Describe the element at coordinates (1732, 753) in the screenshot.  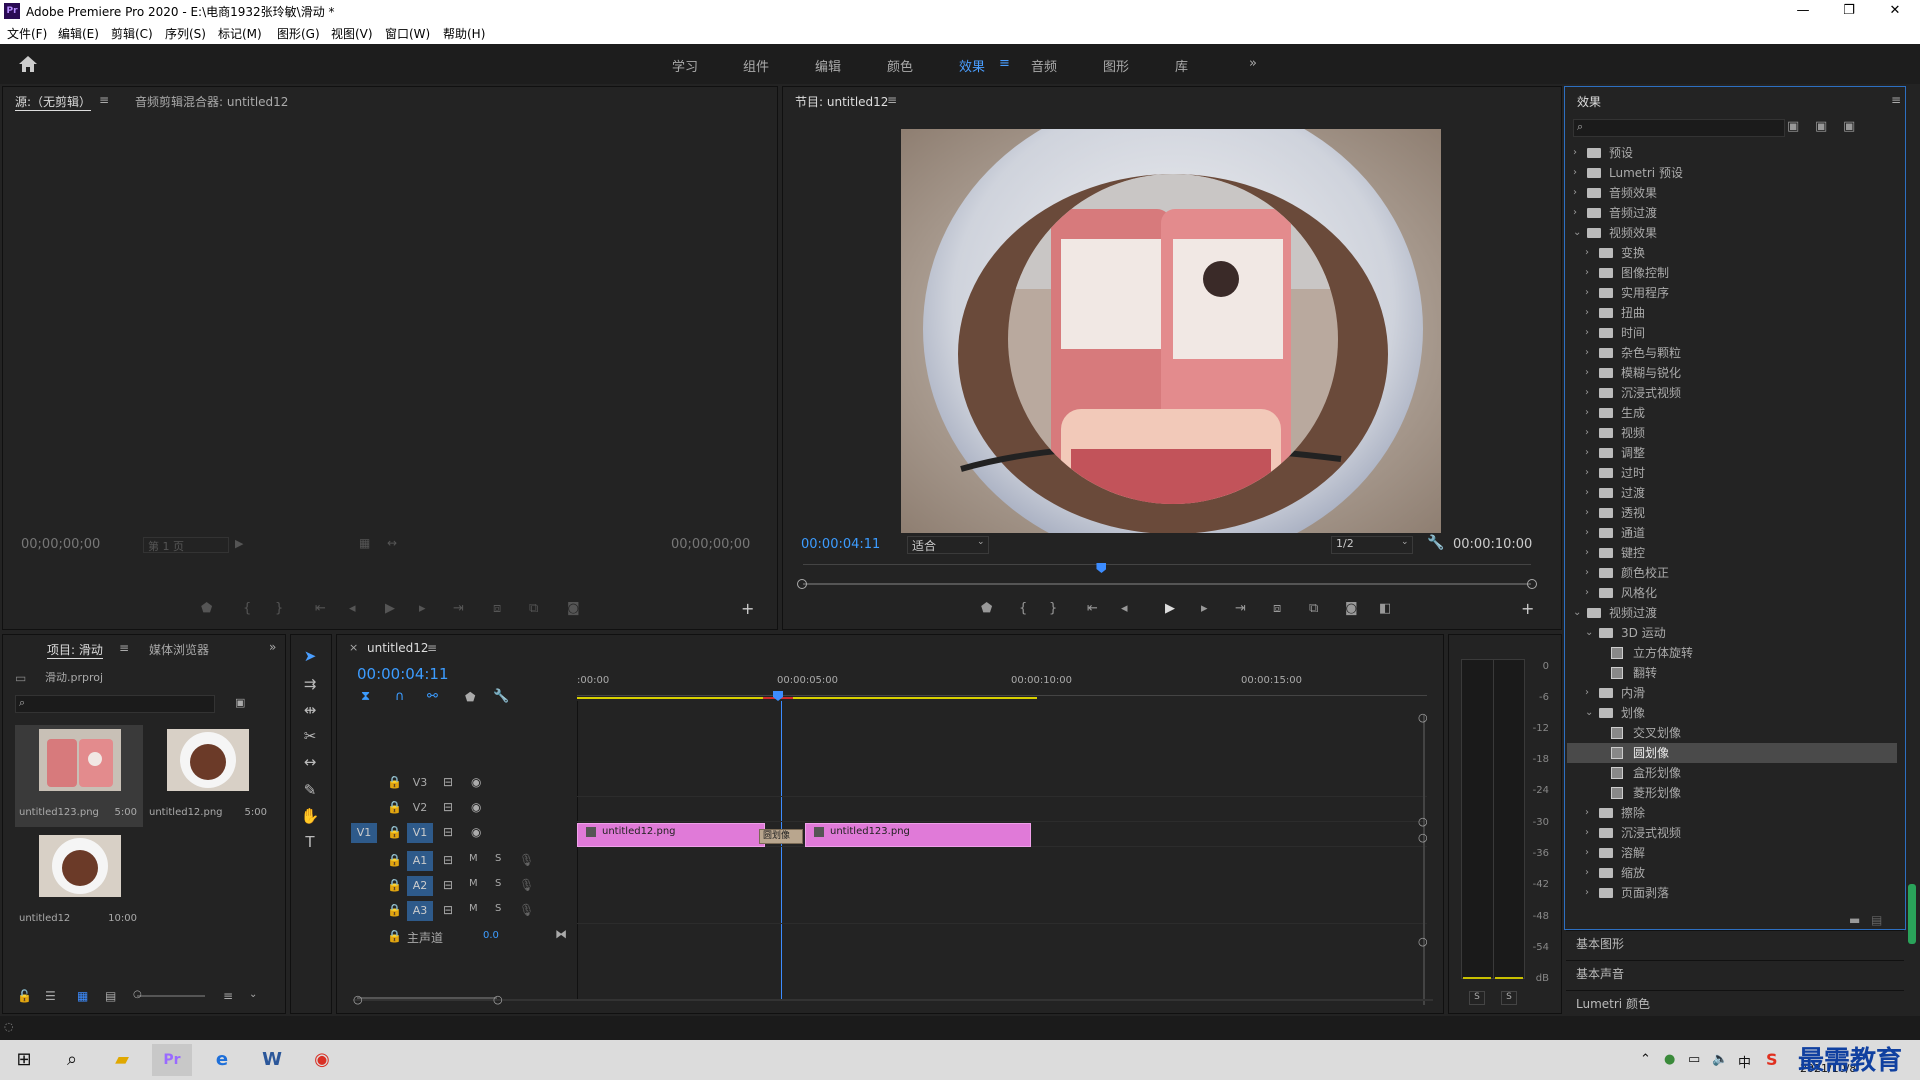
I see `effects-item: 圆划像` at that location.